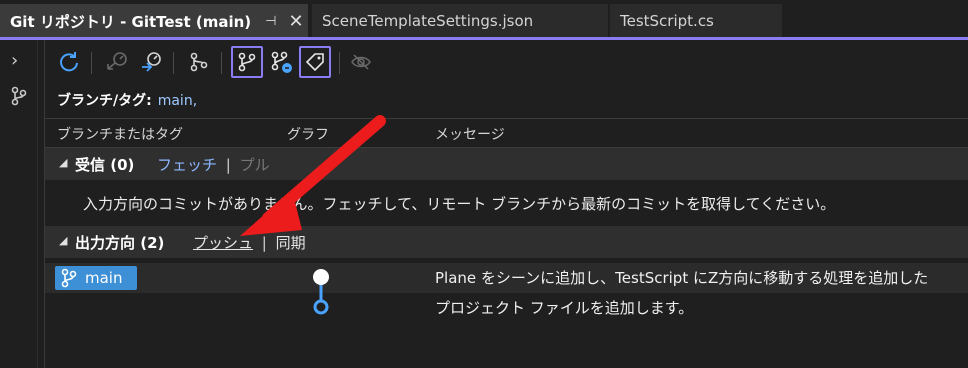  Describe the element at coordinates (313, 175) in the screenshot. I see `red-arrow-annotation` at that location.